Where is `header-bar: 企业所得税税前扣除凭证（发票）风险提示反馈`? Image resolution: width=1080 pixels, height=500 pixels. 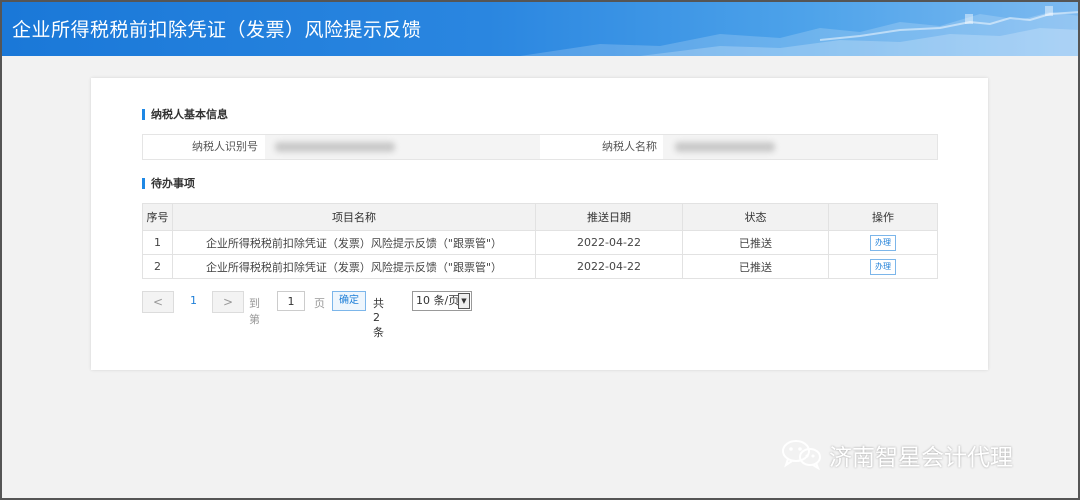 header-bar: 企业所得税税前扣除凭证（发票）风险提示反馈 is located at coordinates (540, 28).